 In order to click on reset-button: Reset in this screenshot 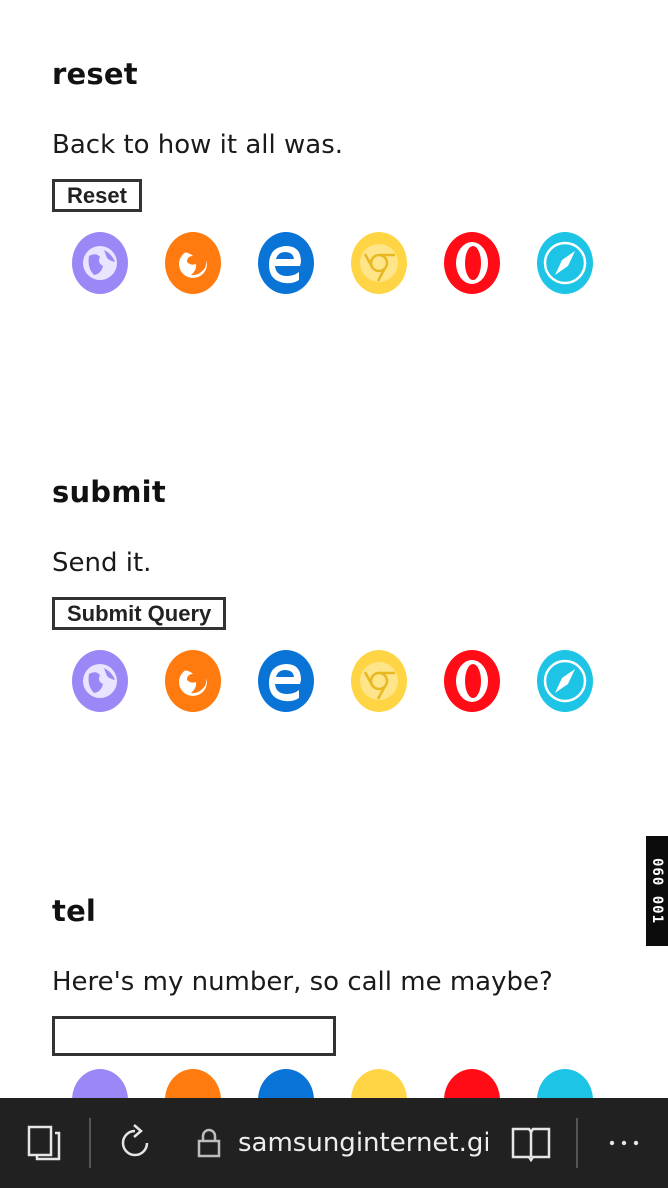, I will do `click(97, 195)`.